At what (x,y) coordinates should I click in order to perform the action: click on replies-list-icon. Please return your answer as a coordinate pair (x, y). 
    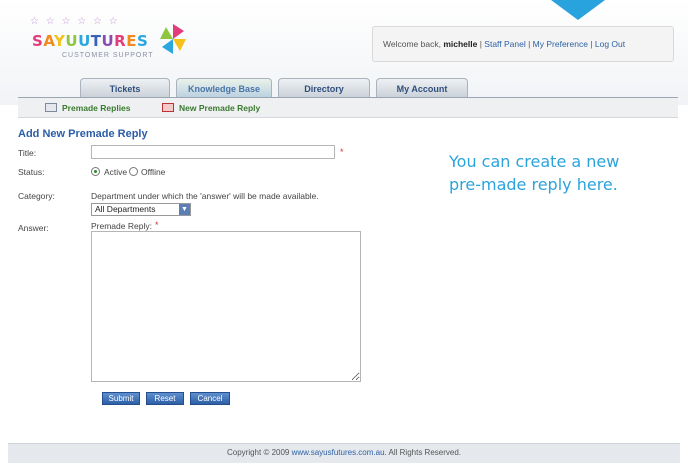
    Looking at the image, I should click on (51, 107).